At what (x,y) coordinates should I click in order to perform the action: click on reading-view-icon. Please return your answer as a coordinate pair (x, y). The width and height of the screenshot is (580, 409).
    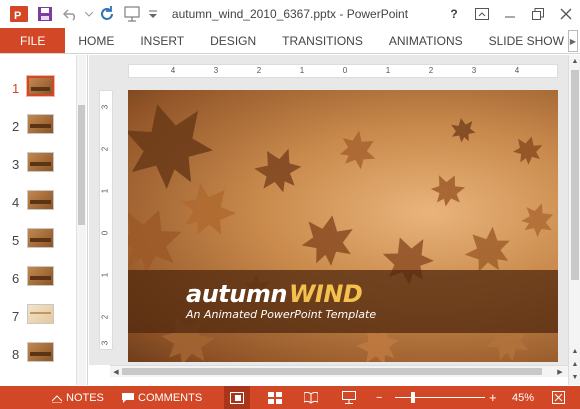
    Looking at the image, I should click on (311, 397).